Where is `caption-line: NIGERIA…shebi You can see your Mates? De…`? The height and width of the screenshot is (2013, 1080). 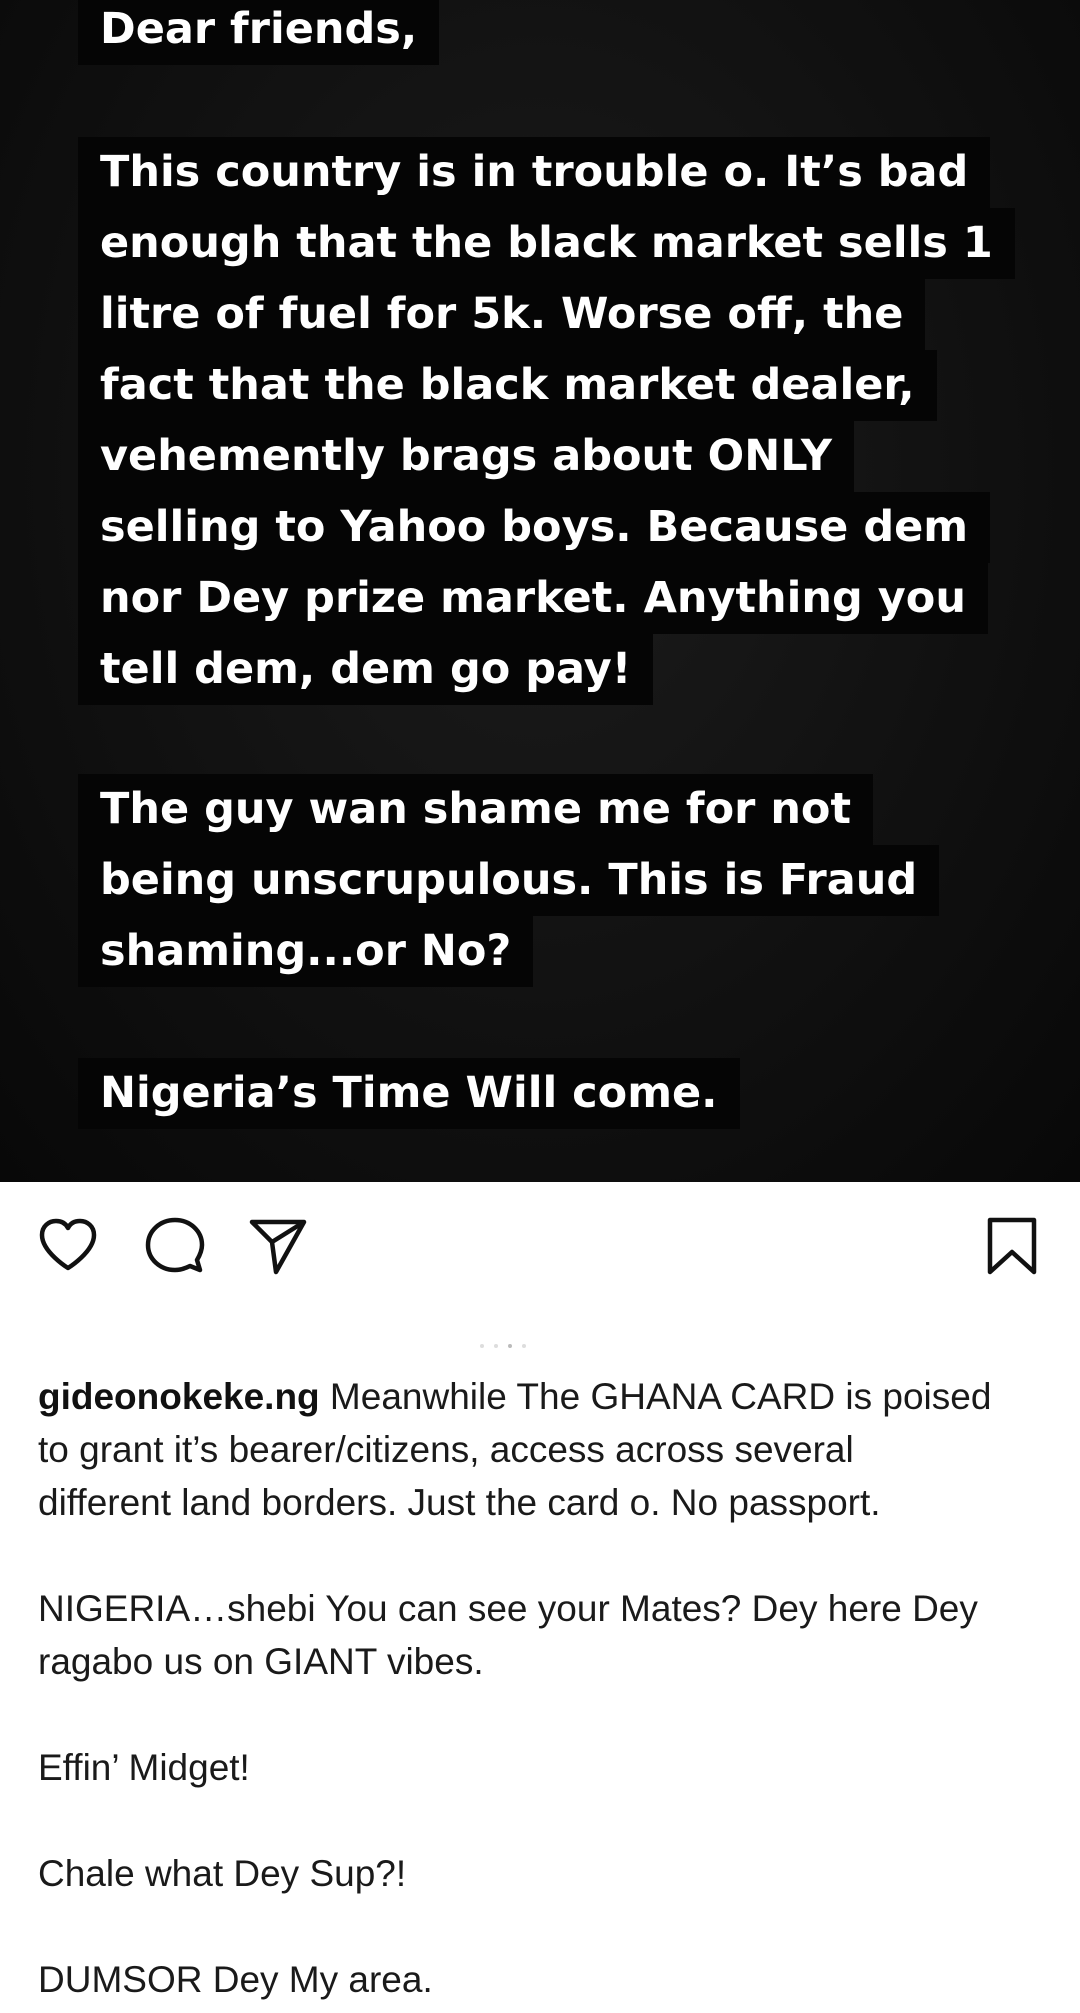
caption-line: NIGERIA…shebi You can see your Mates? De… is located at coordinates (508, 1608).